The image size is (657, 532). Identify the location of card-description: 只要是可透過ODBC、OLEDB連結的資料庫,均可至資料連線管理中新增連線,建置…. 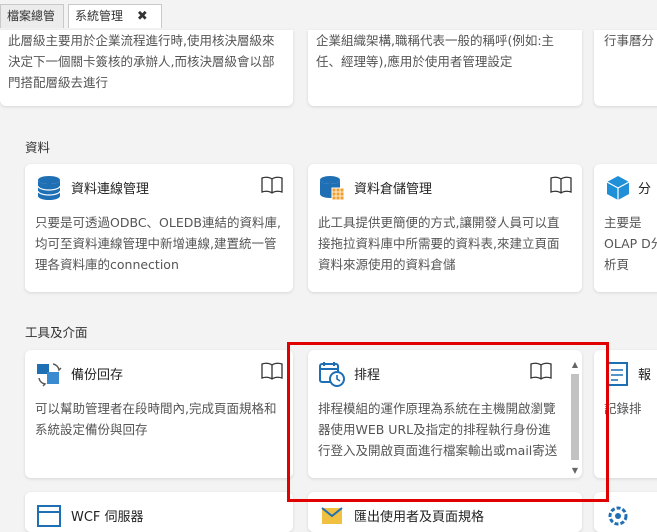
(158, 243).